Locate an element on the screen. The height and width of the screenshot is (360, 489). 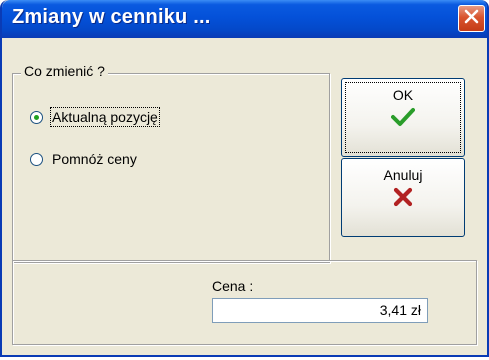
cancel-button: Anuluj is located at coordinates (403, 197).